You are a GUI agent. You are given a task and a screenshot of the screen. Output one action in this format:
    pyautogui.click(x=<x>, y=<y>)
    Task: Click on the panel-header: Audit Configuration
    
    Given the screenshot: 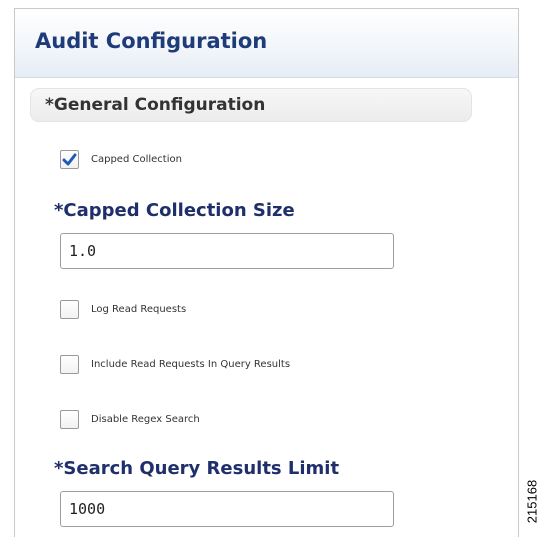 What is the action you would take?
    pyautogui.click(x=266, y=43)
    